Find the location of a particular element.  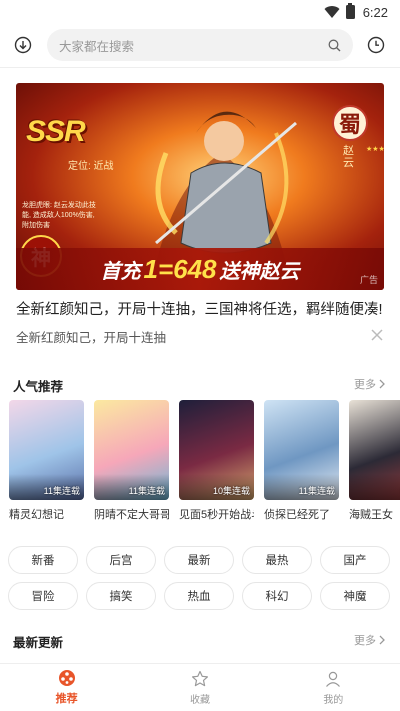

search-icon is located at coordinates (334, 45).